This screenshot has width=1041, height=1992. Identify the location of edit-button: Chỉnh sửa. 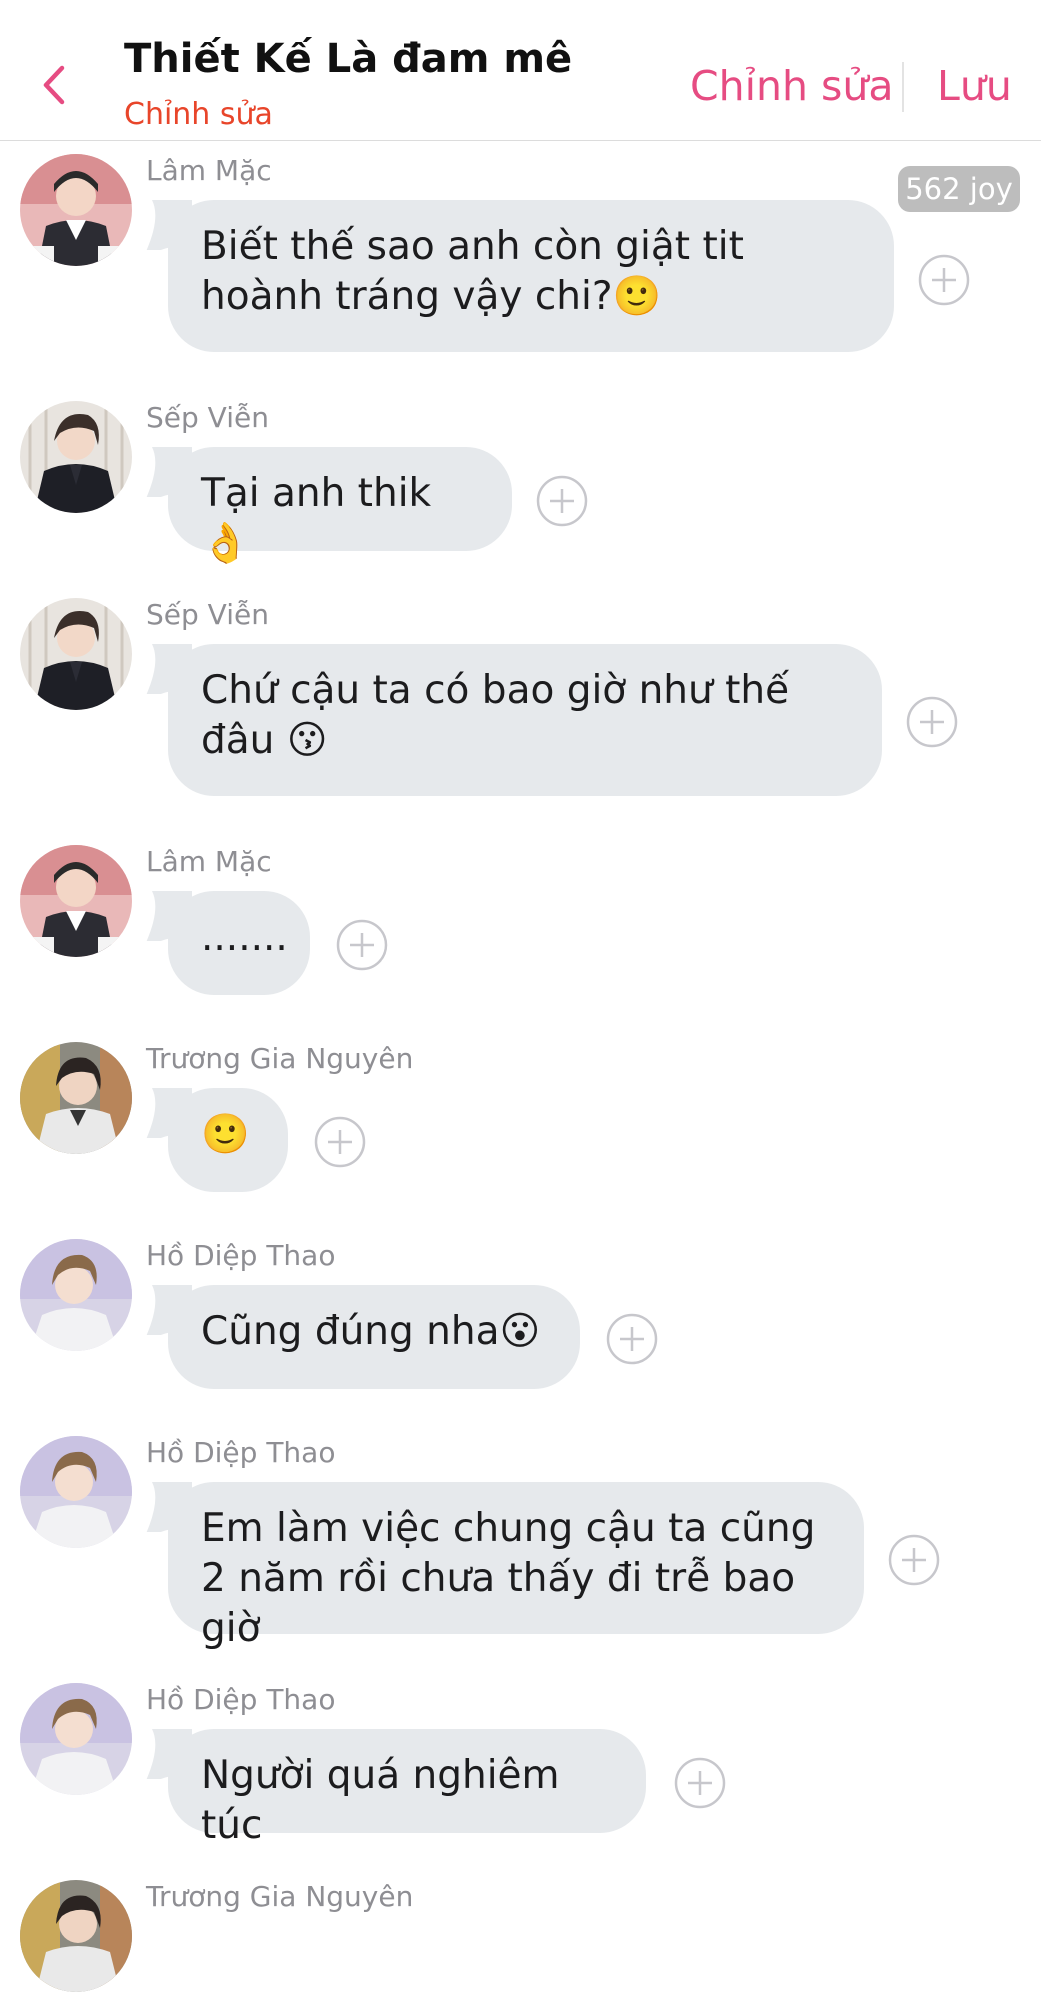
(791, 86).